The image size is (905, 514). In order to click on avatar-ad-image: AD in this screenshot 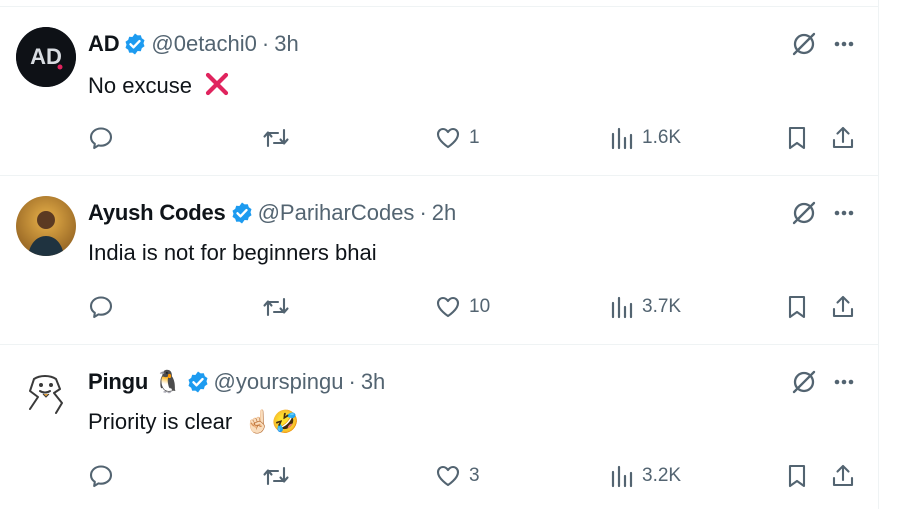, I will do `click(46, 57)`.